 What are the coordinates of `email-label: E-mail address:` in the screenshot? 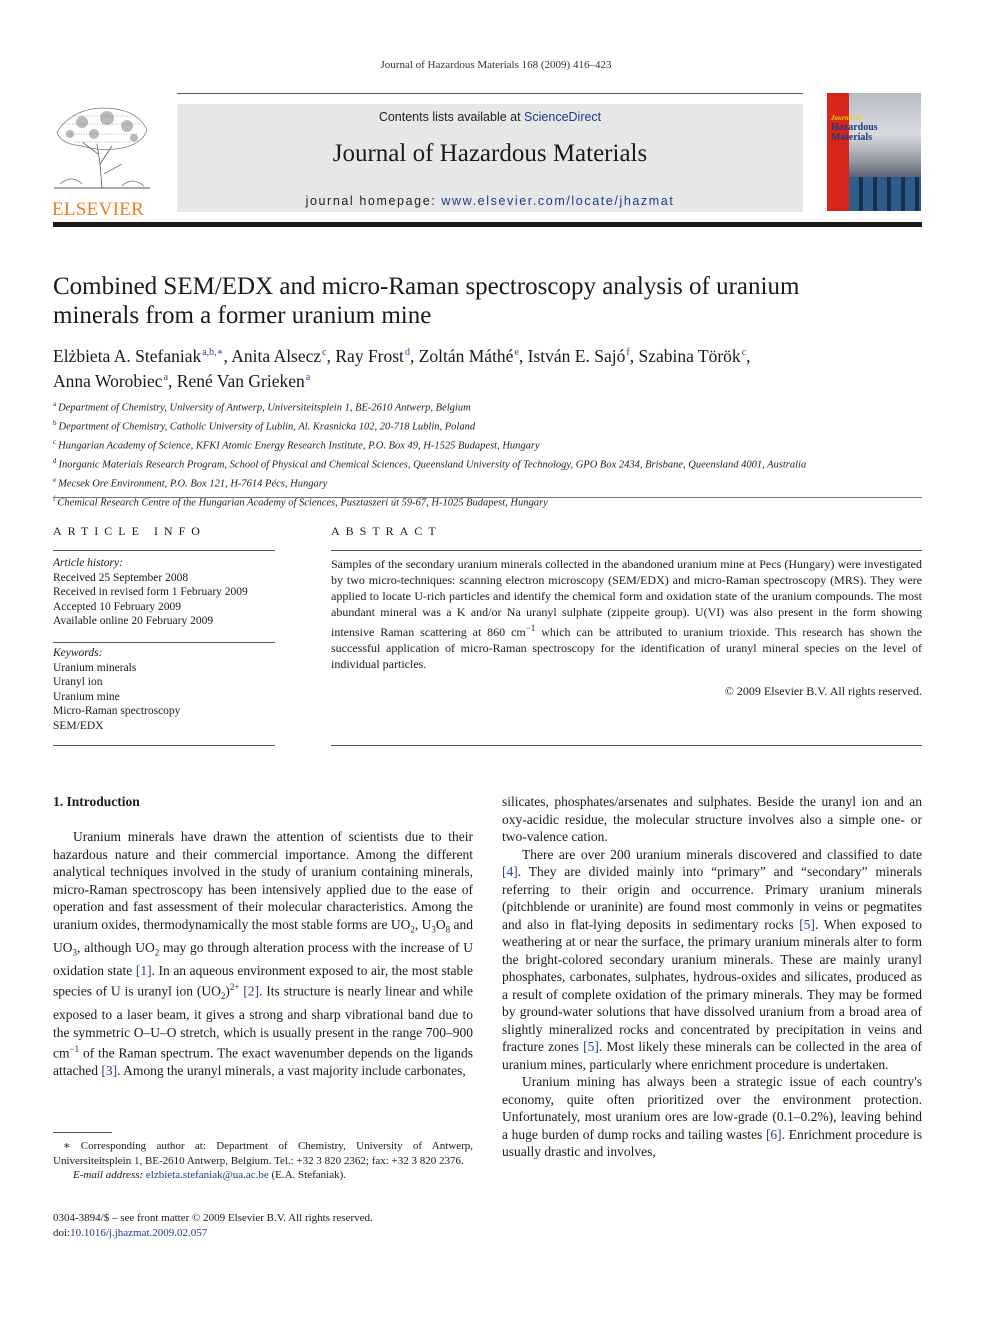 It's located at (109, 1175).